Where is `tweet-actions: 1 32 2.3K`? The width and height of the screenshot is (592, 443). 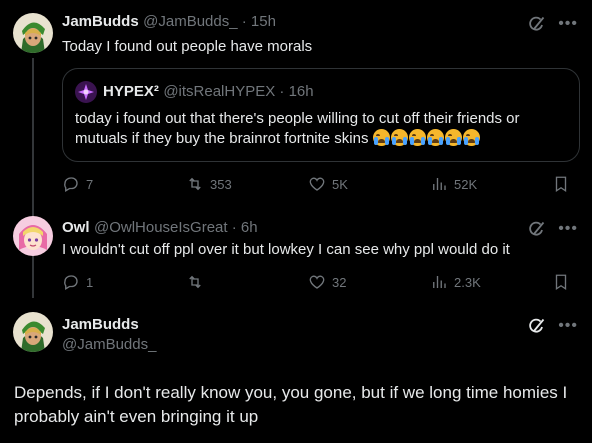 tweet-actions: 1 32 2.3K is located at coordinates (318, 283).